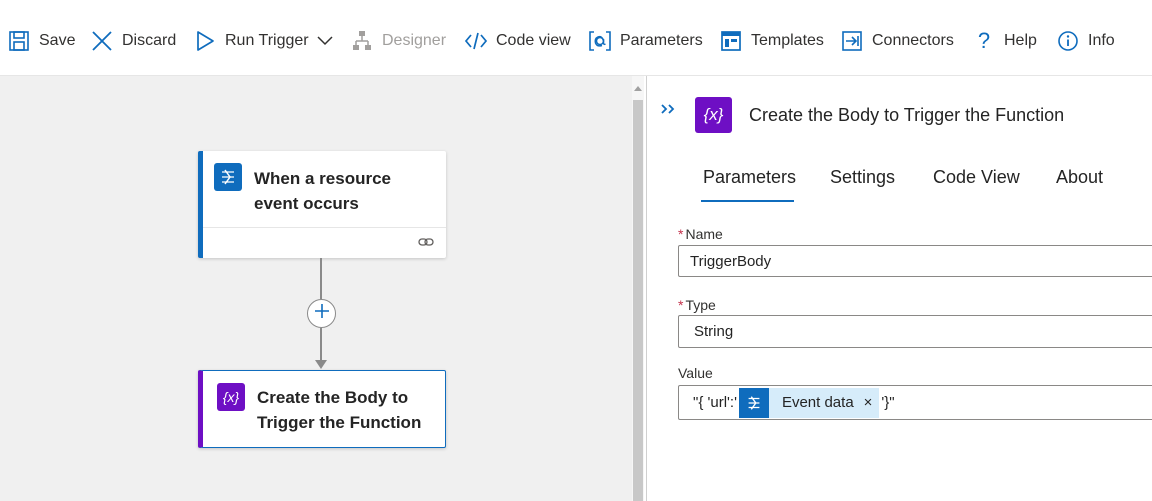 This screenshot has height=501, width=1152. Describe the element at coordinates (339, 422) in the screenshot. I see `action-card-title-line2: Trigger the Function` at that location.